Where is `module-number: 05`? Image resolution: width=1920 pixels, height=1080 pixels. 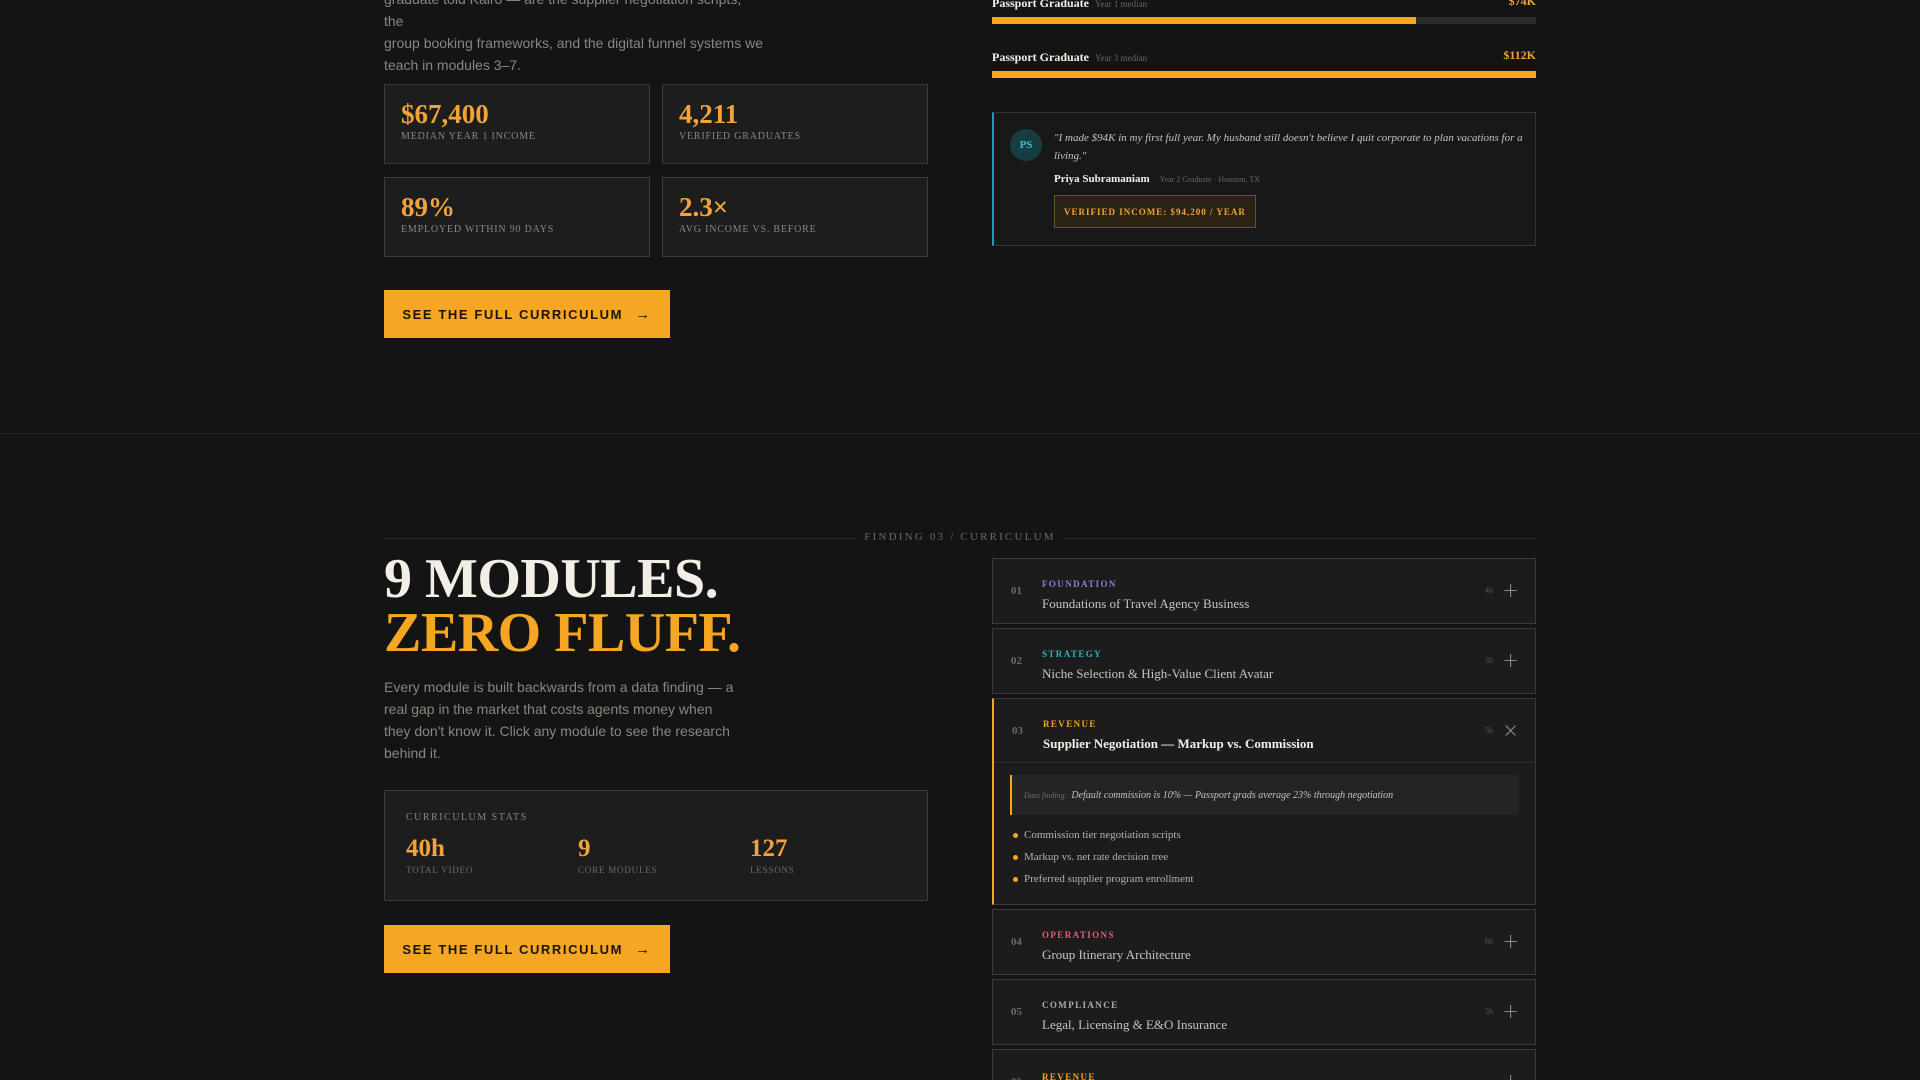
module-number: 05 is located at coordinates (1016, 1012).